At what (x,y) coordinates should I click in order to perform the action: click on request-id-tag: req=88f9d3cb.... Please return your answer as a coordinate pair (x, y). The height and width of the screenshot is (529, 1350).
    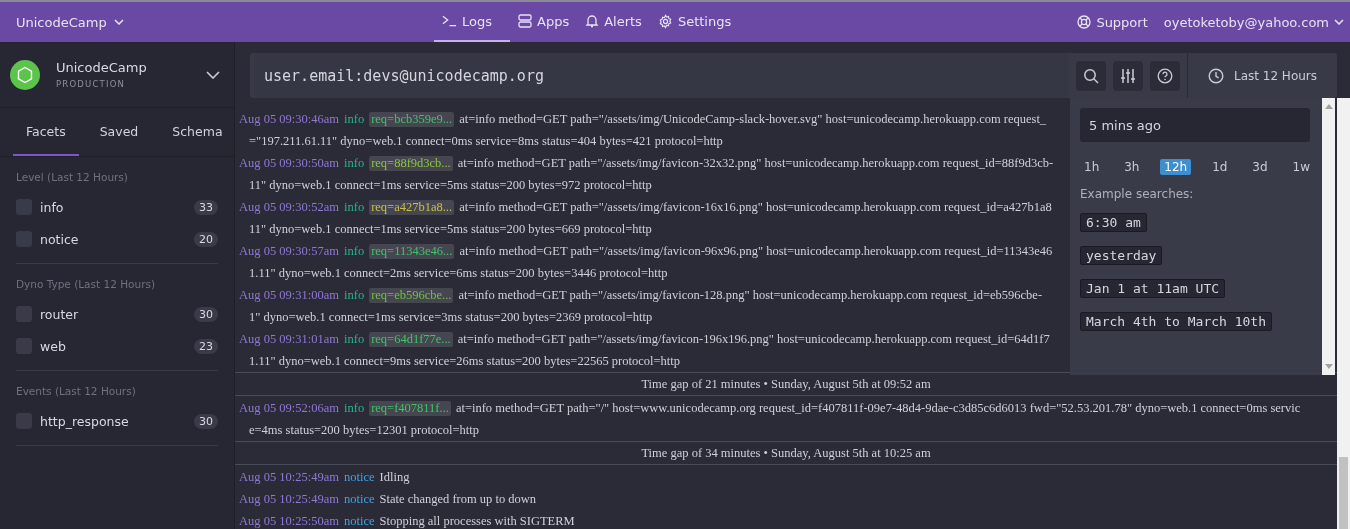
    Looking at the image, I should click on (411, 163).